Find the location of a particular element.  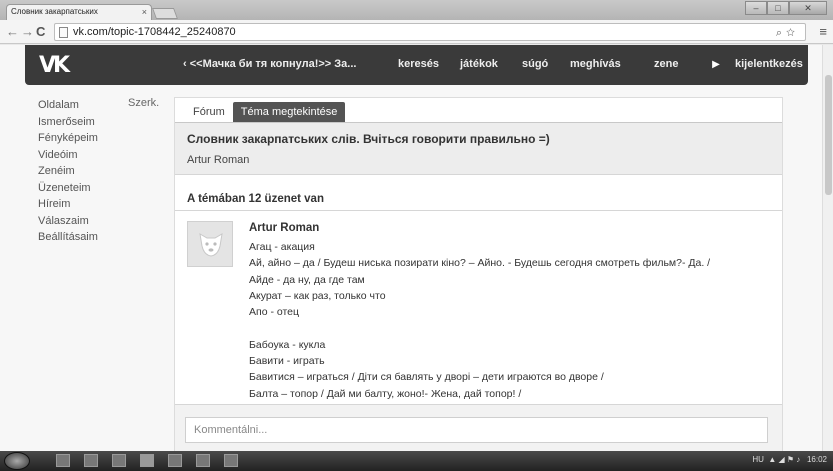

scroll-thumb is located at coordinates (828, 135).